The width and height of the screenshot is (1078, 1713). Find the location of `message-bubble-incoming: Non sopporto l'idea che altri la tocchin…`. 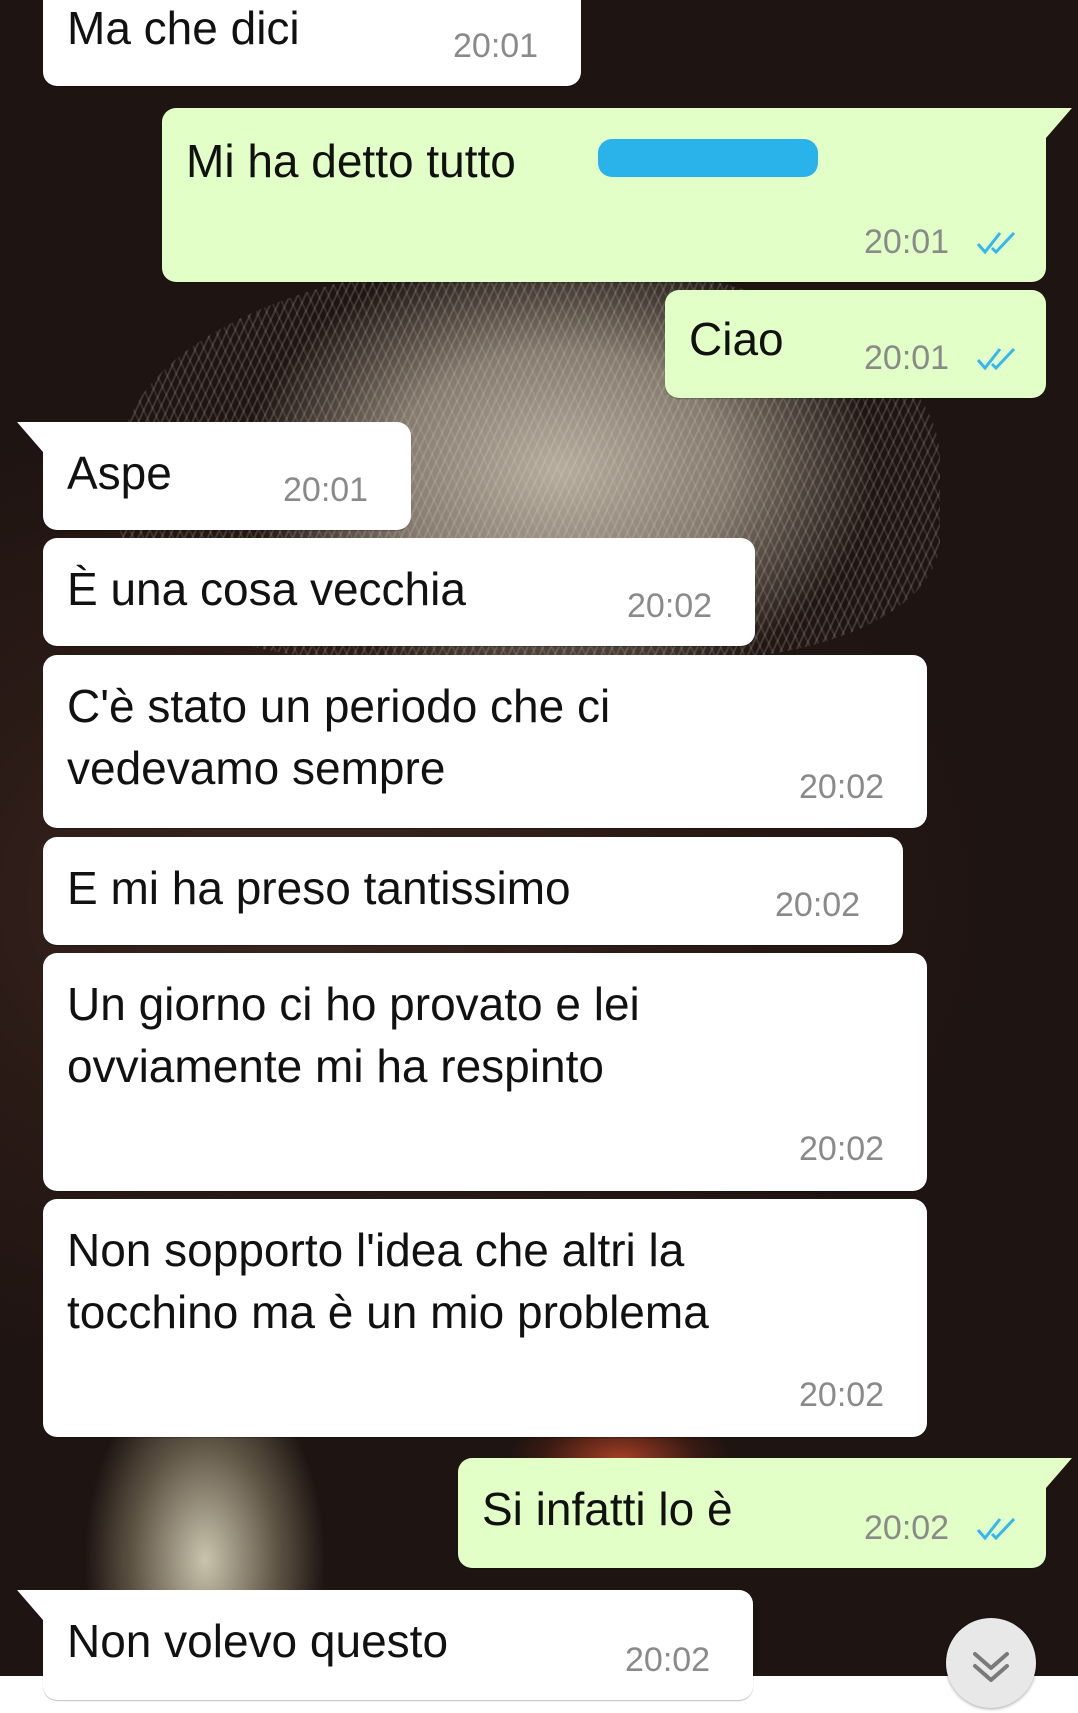

message-bubble-incoming: Non sopporto l'idea che altri la tocchin… is located at coordinates (485, 1318).